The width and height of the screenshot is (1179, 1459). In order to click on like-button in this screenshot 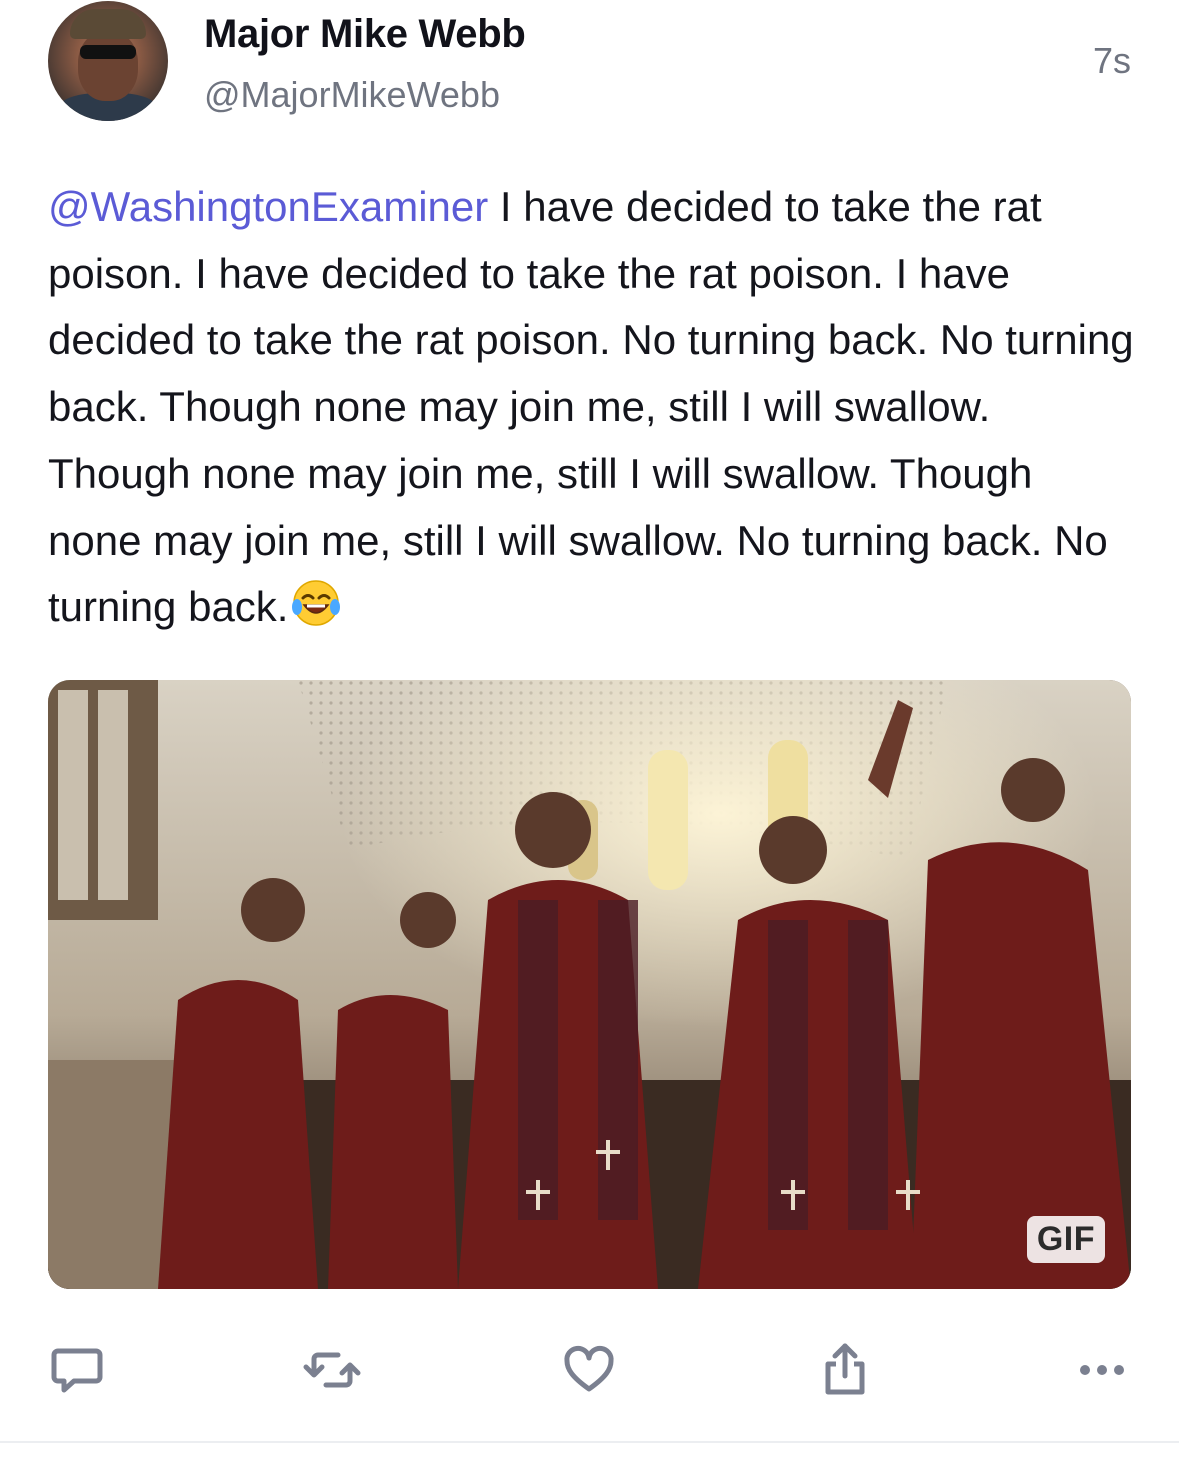, I will do `click(589, 1370)`.